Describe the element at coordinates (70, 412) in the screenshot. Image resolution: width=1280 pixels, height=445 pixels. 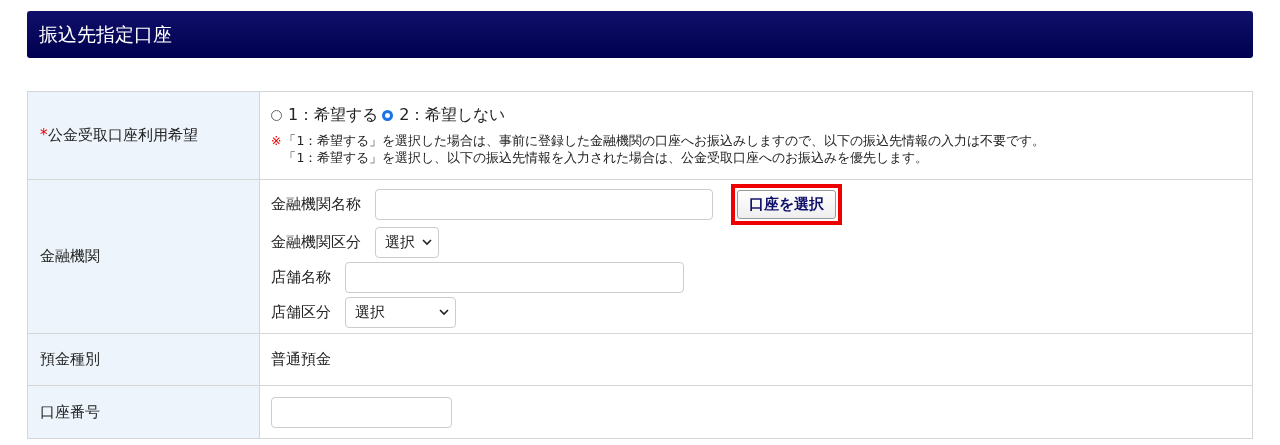
I see `row-label: 口座番号` at that location.